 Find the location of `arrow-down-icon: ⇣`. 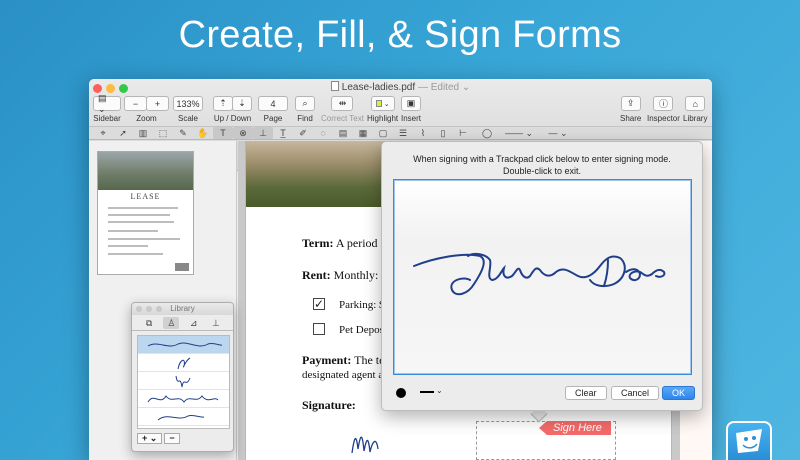

arrow-down-icon: ⇣ is located at coordinates (242, 103).